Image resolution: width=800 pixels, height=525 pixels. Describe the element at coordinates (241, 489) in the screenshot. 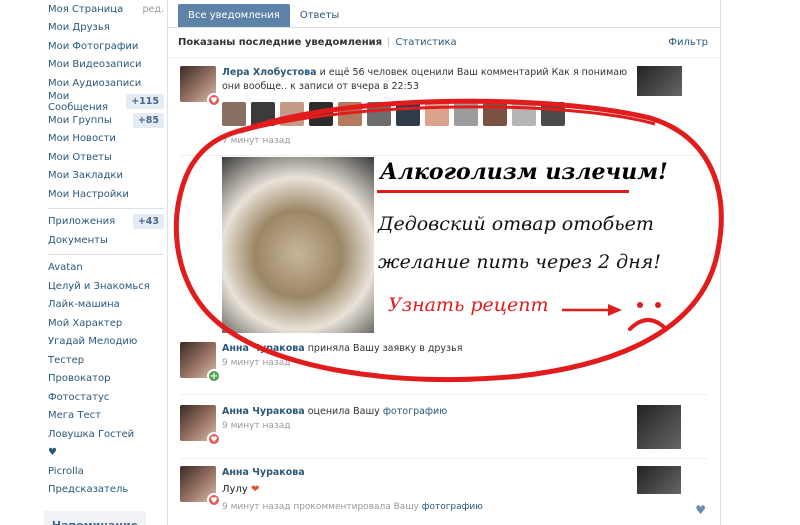

I see `comment-text: Лулу ❤` at that location.